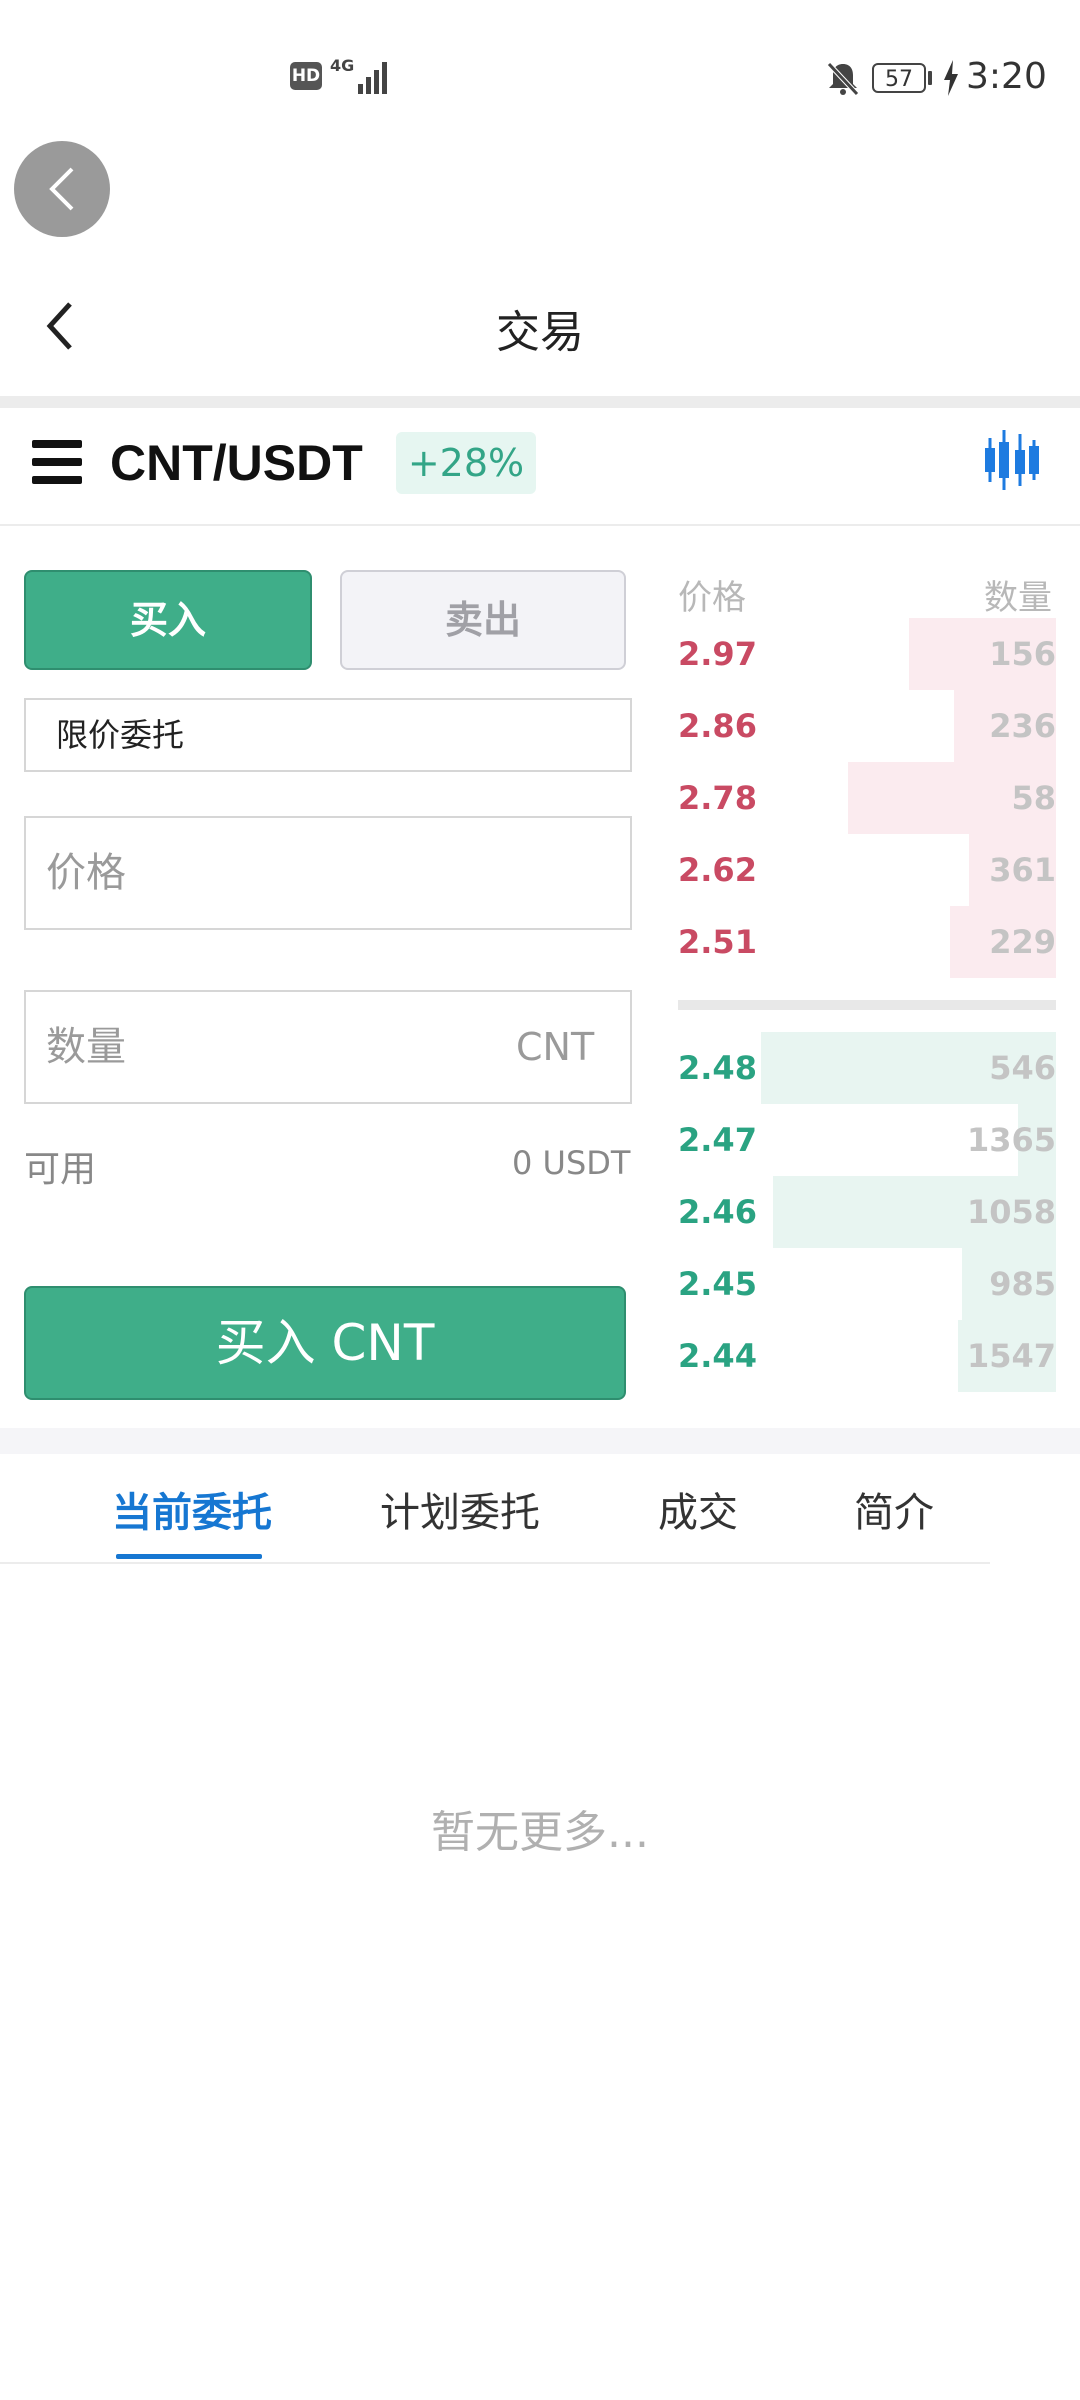 The image size is (1080, 2400). What do you see at coordinates (1022, 654) in the screenshot?
I see `ask-qty: 156` at bounding box center [1022, 654].